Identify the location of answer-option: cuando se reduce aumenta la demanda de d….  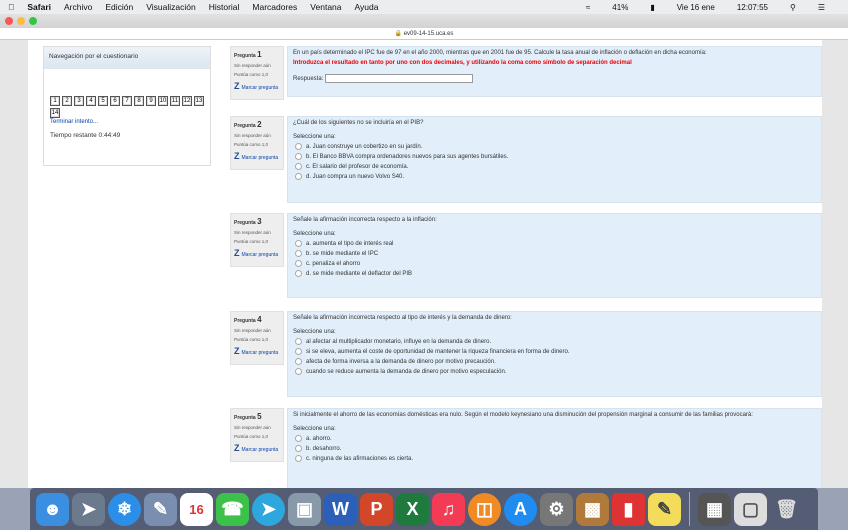
(554, 371).